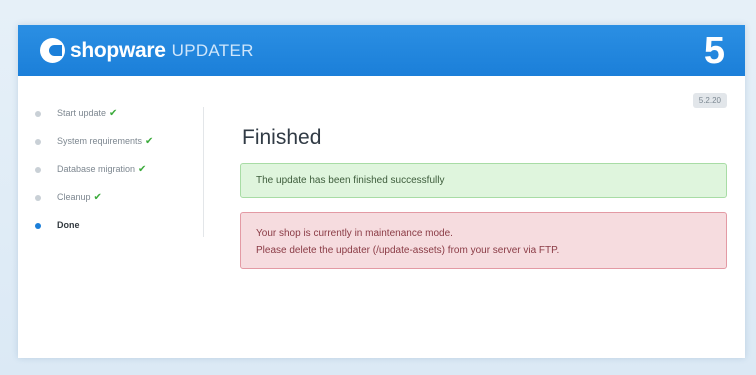 The width and height of the screenshot is (756, 375). I want to click on step-label: Start update ✔, so click(87, 113).